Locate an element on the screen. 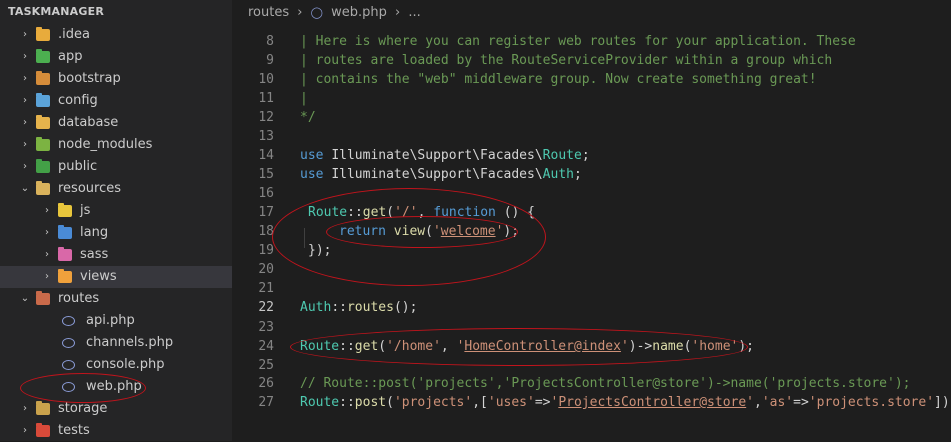  code-line-22: Auth::routes(); is located at coordinates (358, 308).